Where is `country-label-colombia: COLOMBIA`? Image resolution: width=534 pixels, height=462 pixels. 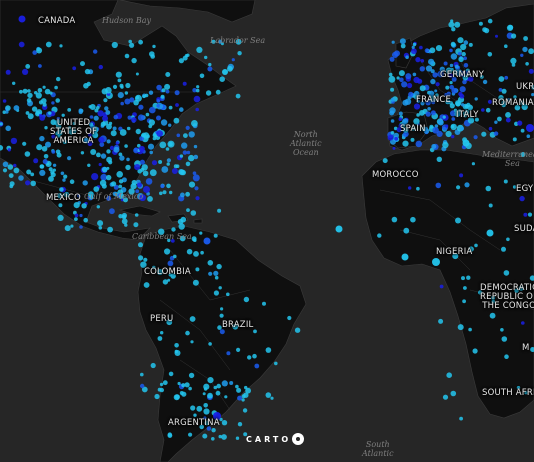 country-label-colombia: COLOMBIA is located at coordinates (167, 272).